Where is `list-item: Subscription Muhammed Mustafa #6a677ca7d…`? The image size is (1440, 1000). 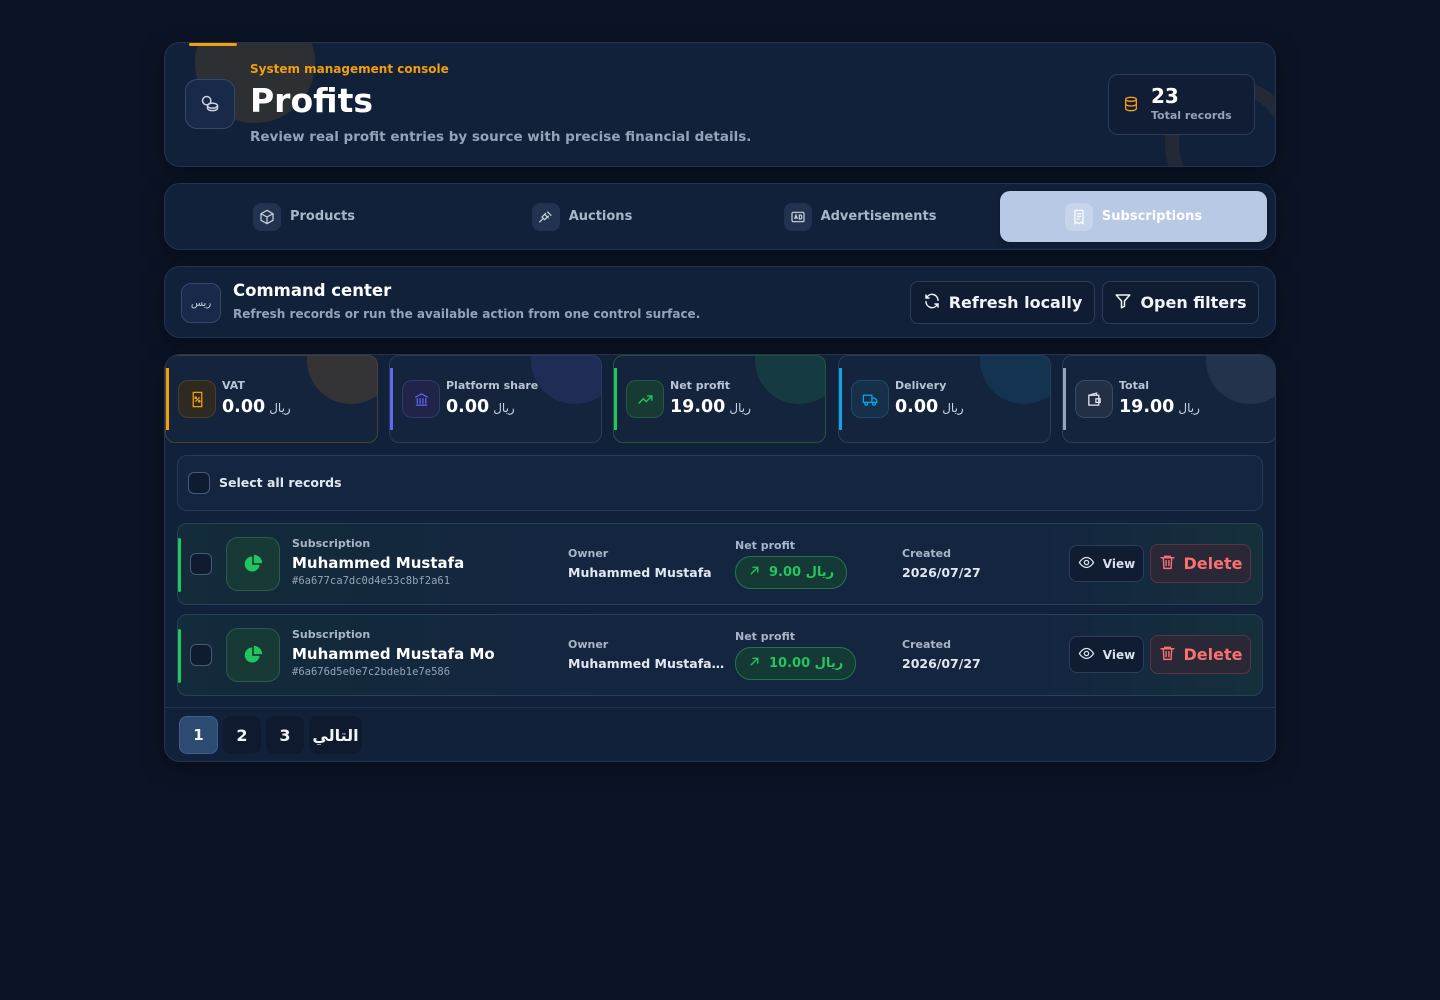 list-item: Subscription Muhammed Mustafa #6a677ca7d… is located at coordinates (720, 564).